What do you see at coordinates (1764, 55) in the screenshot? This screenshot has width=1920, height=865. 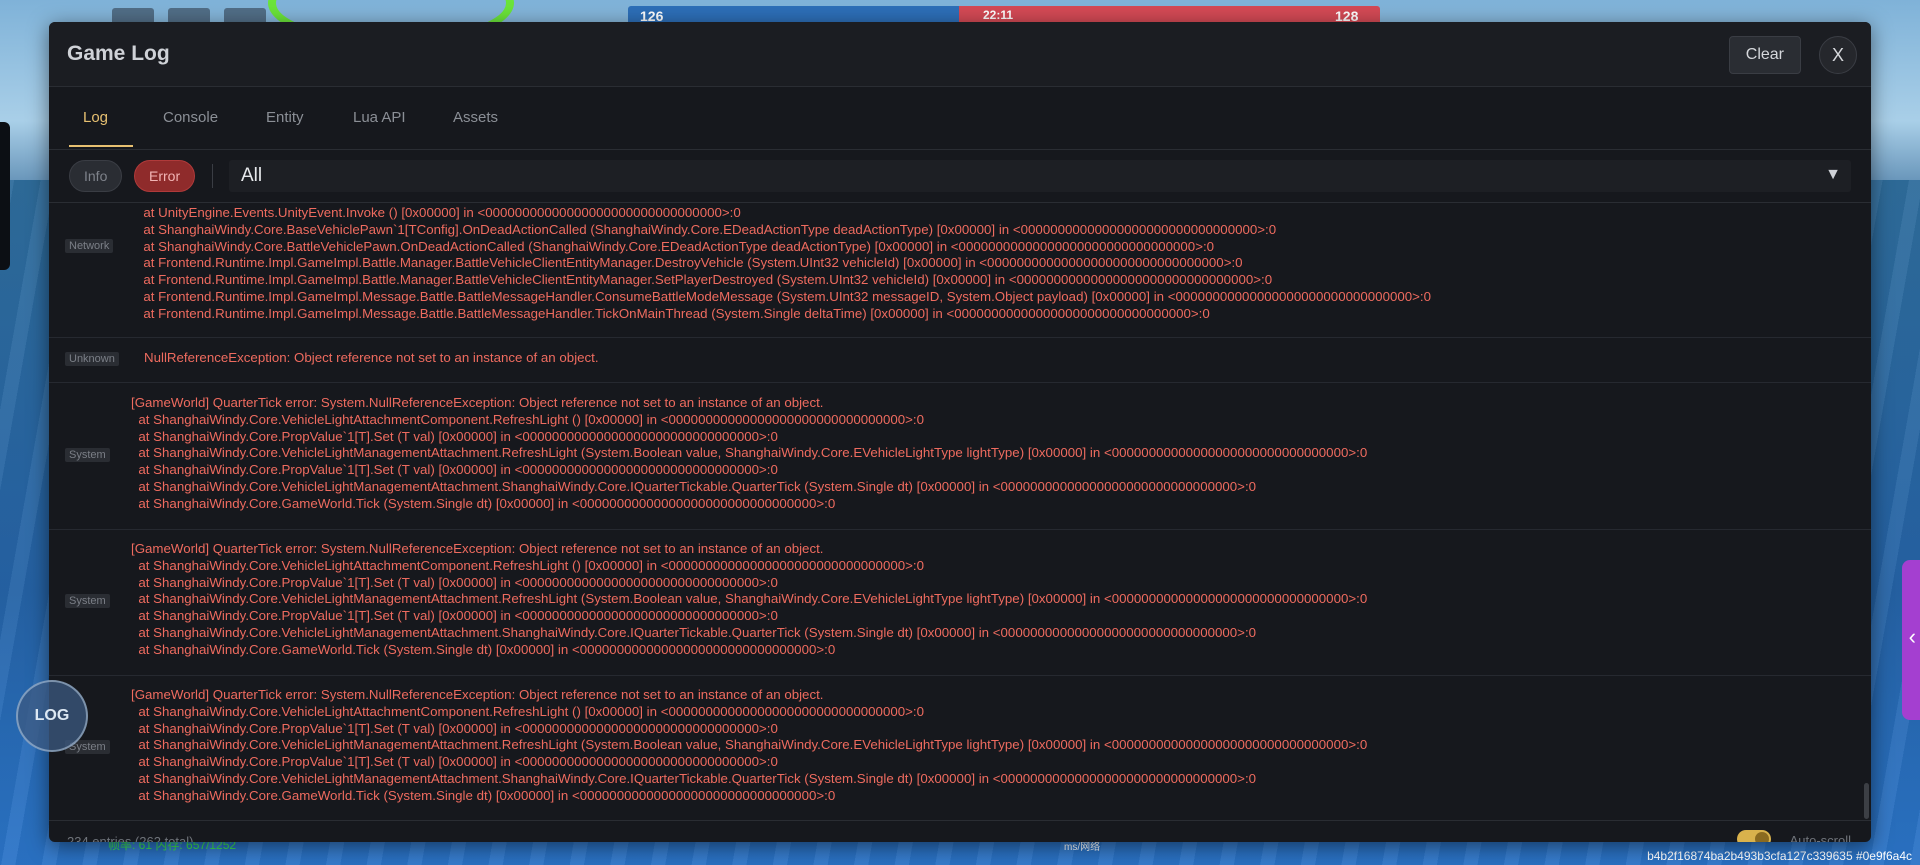 I see `clear-button: Clear` at bounding box center [1764, 55].